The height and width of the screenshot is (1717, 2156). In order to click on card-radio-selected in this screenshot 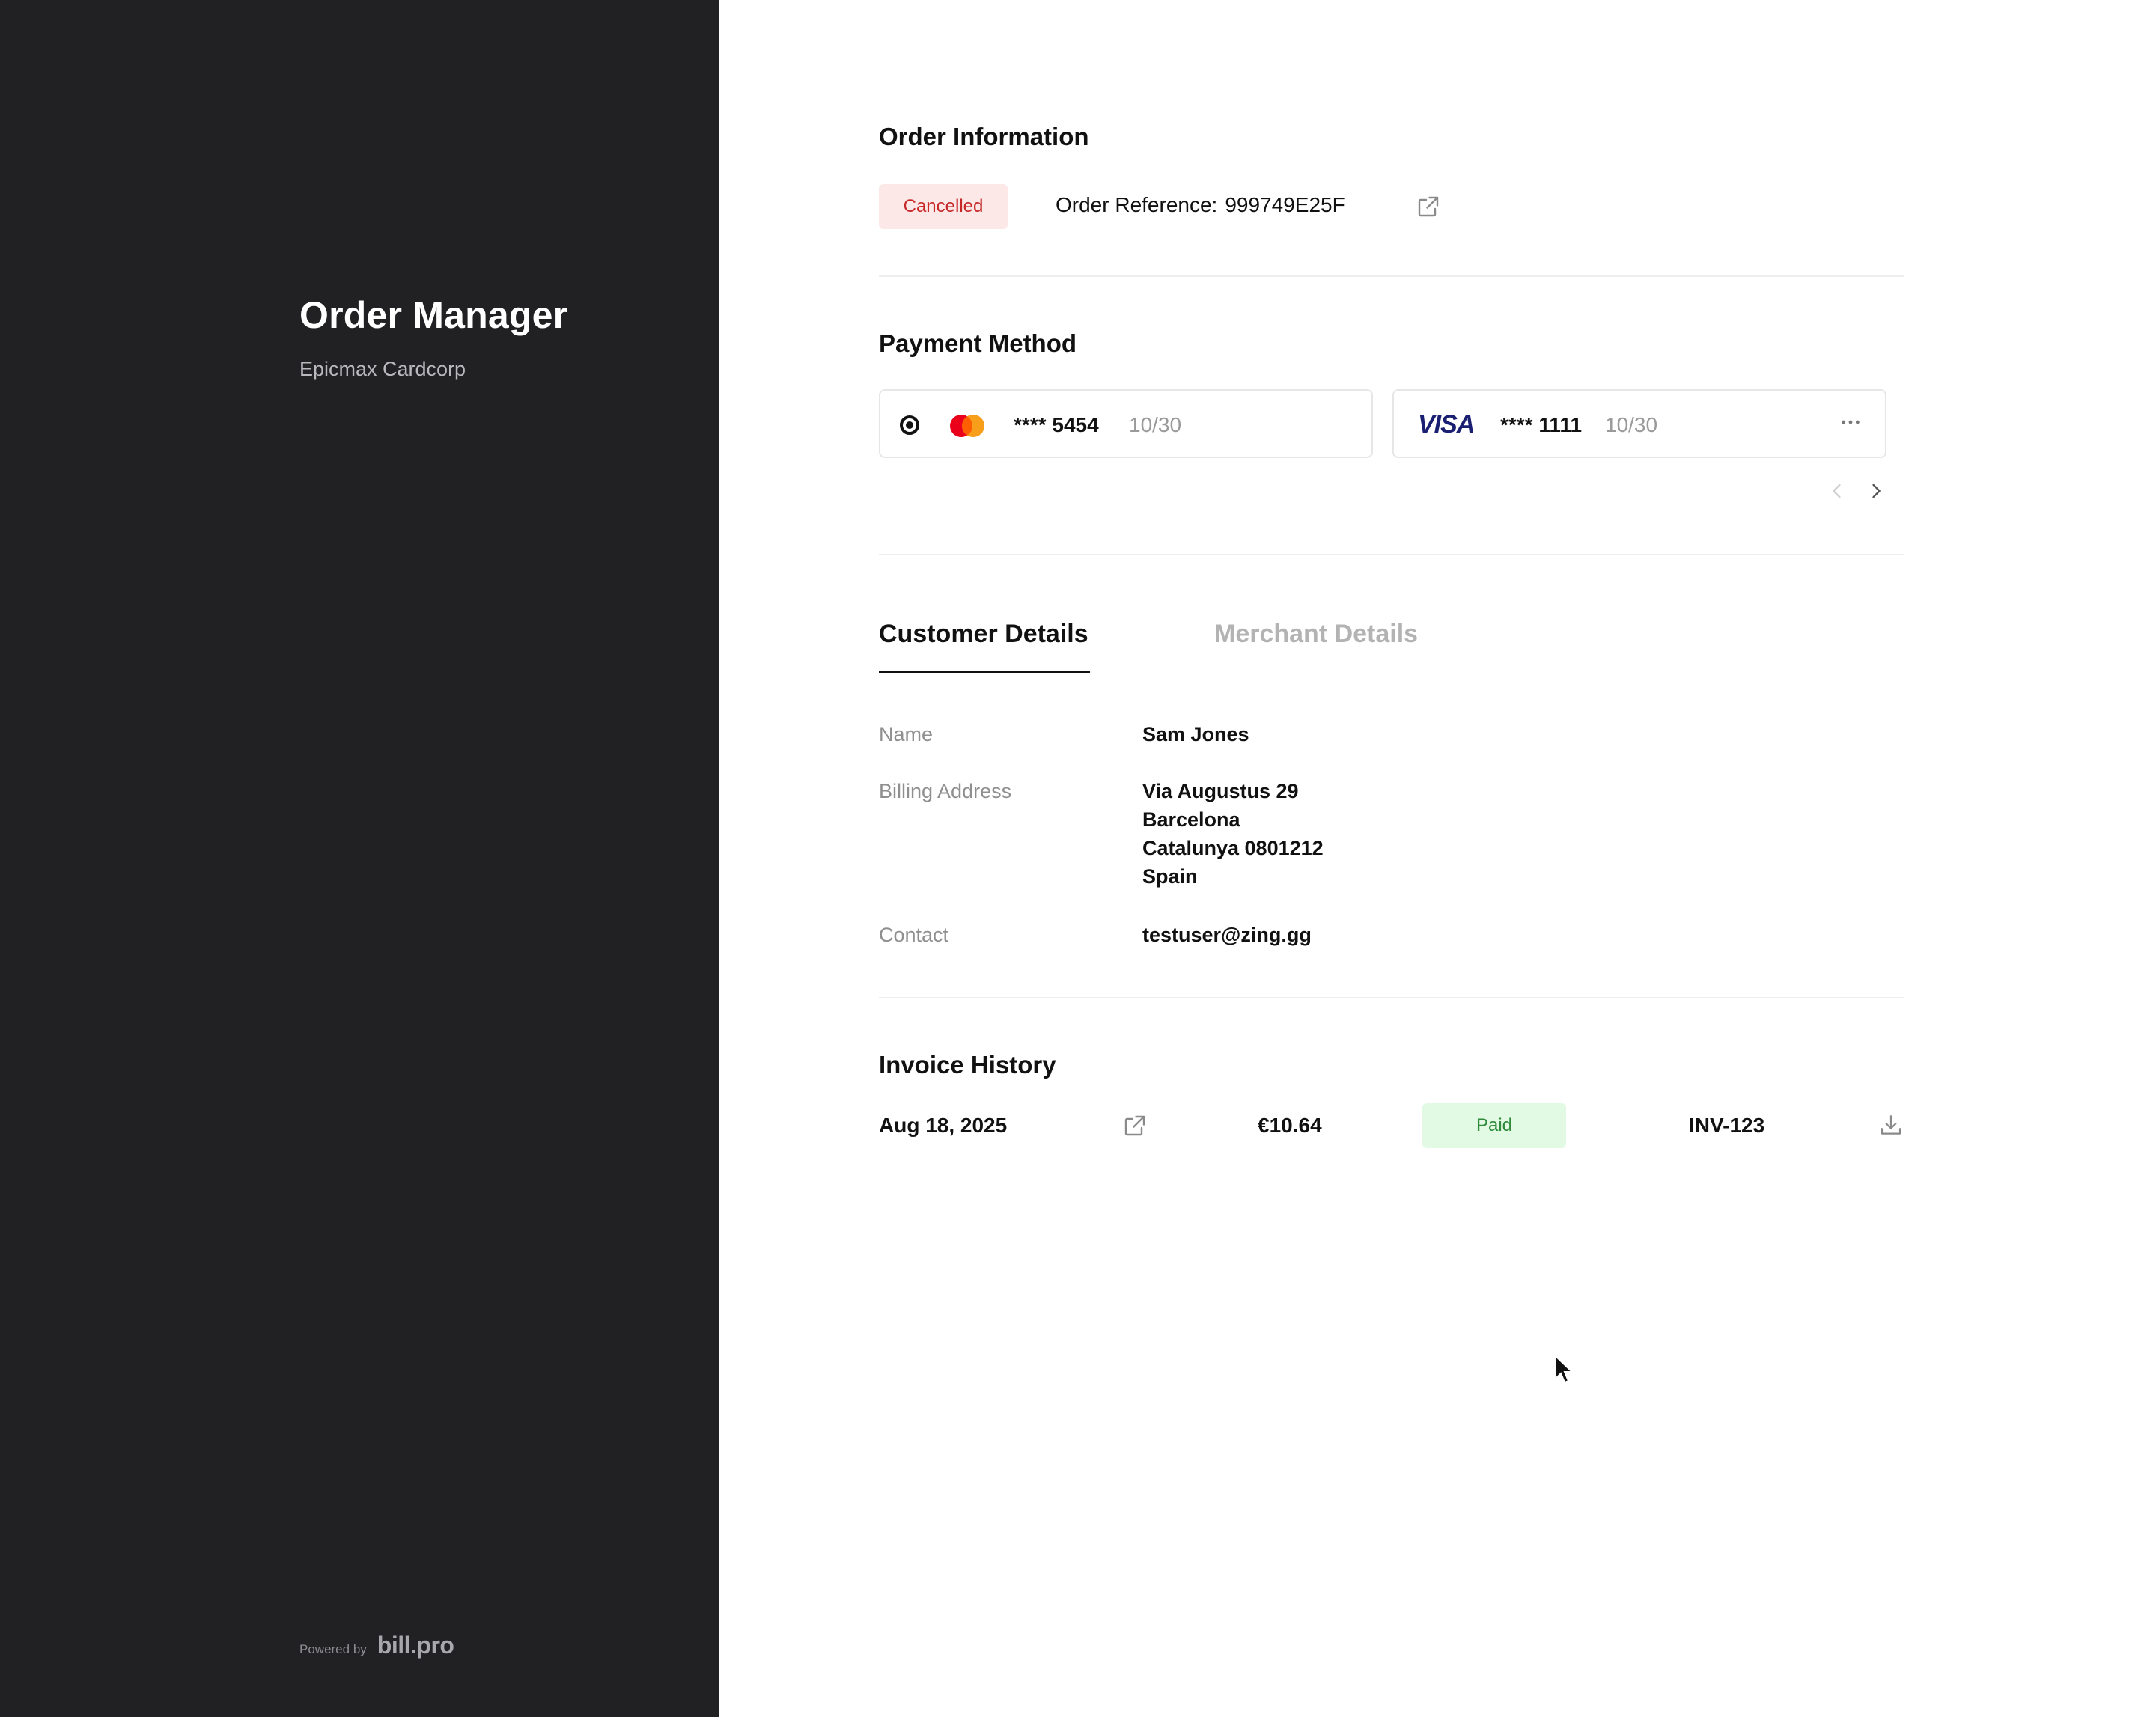, I will do `click(909, 425)`.